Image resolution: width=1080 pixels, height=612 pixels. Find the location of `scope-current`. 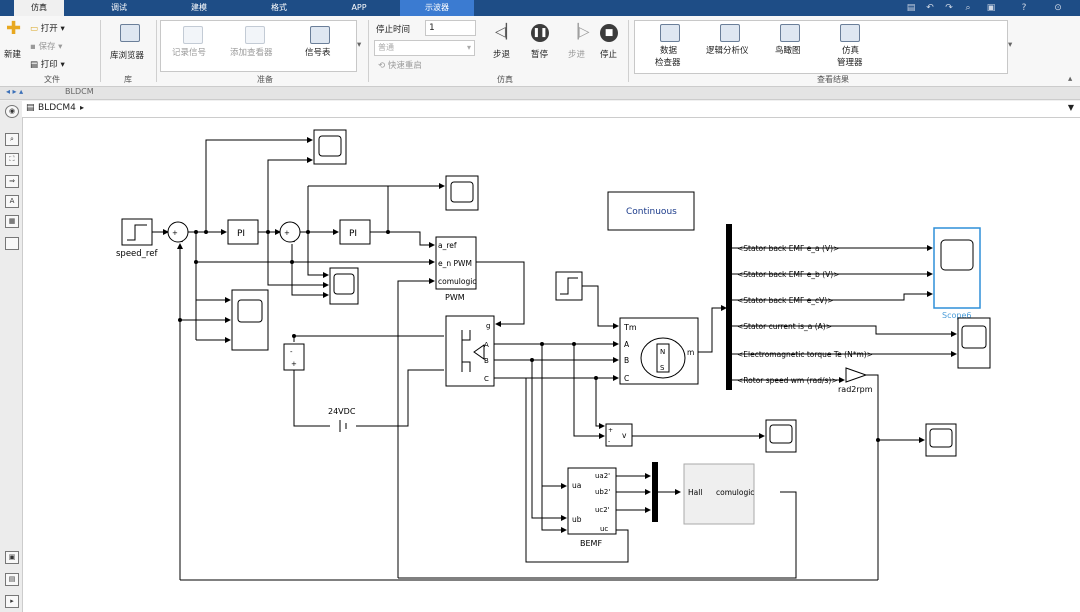

scope-current is located at coordinates (462, 193).